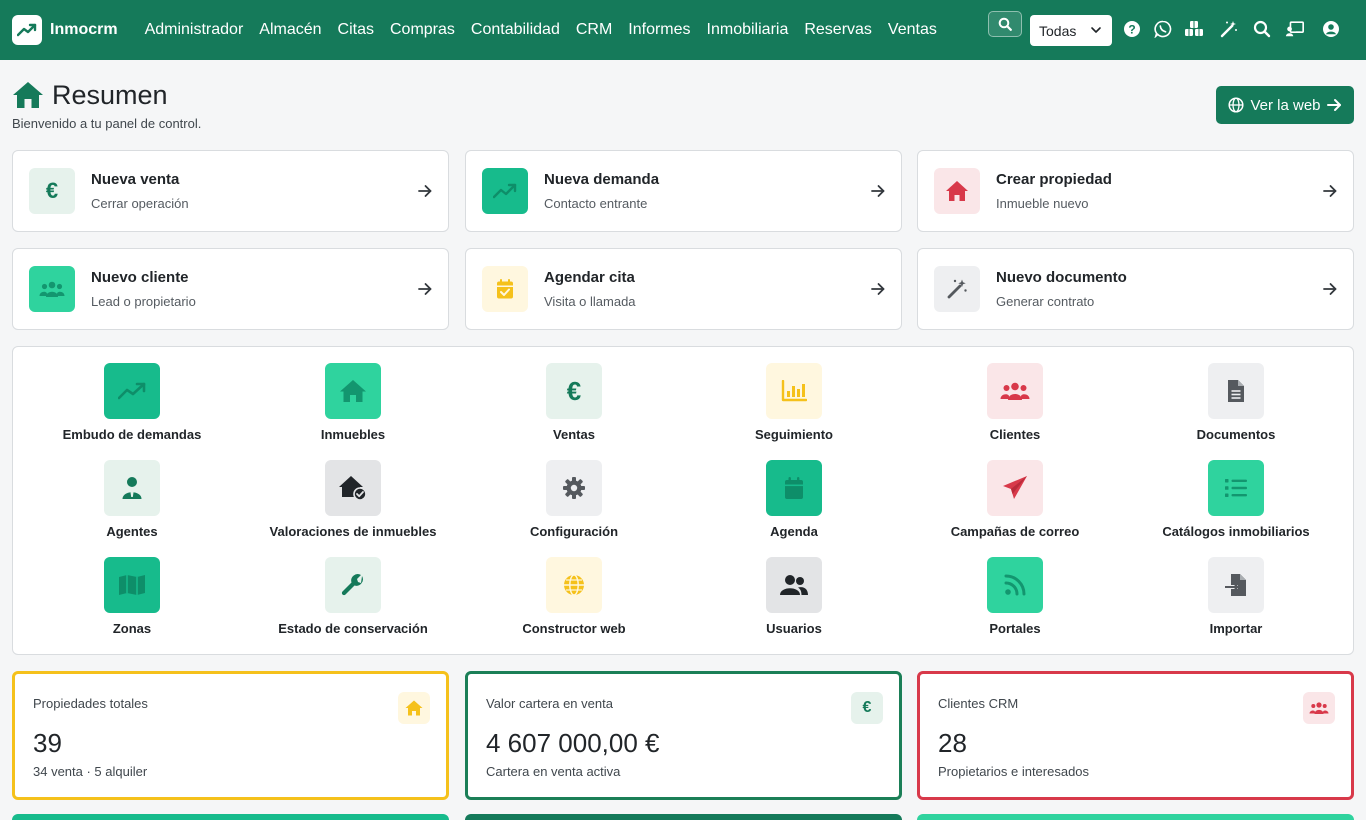 The image size is (1366, 820). I want to click on quick-action-title: Nuevo documento, so click(1061, 277).